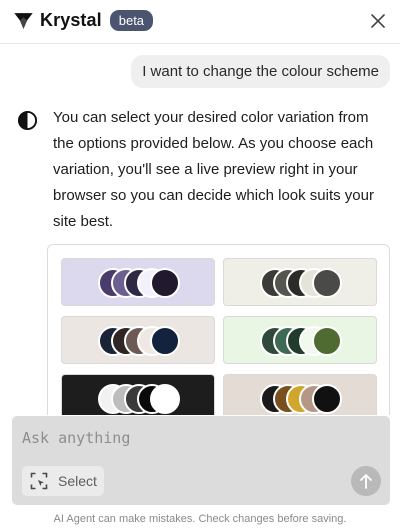 The image size is (400, 530). What do you see at coordinates (27, 120) in the screenshot?
I see `half-circle-contrast-icon` at bounding box center [27, 120].